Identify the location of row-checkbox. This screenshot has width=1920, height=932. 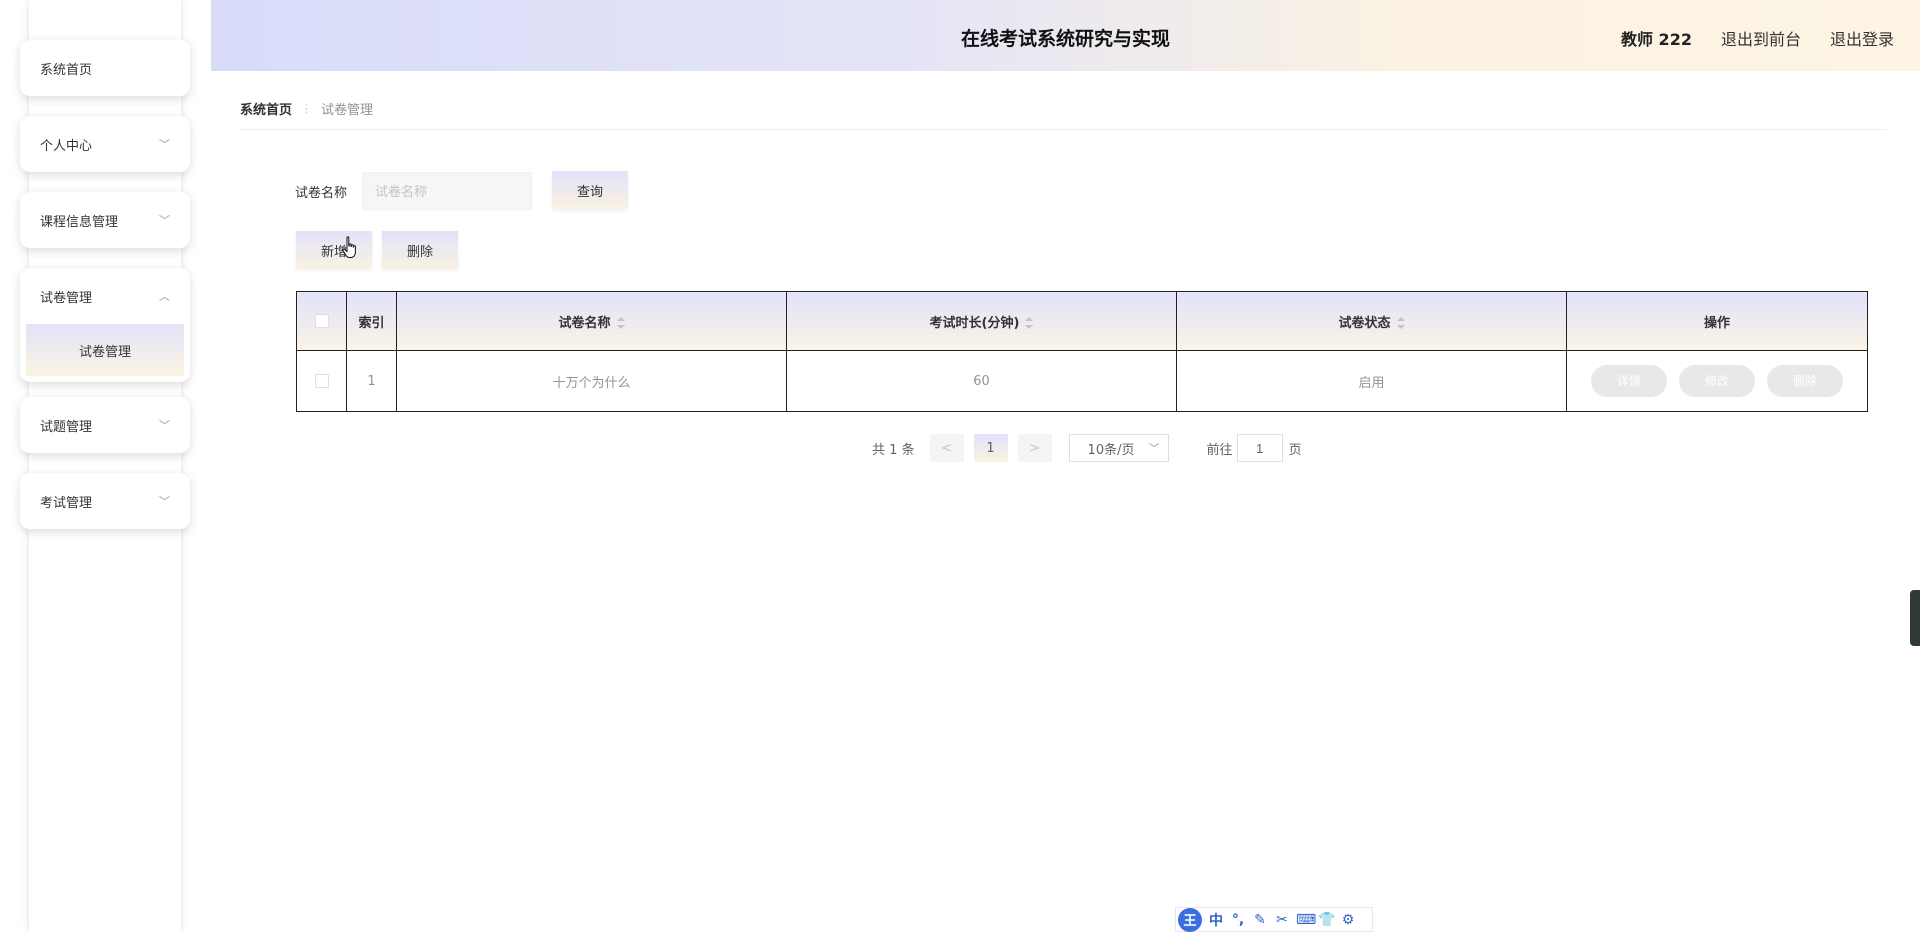
(321, 381).